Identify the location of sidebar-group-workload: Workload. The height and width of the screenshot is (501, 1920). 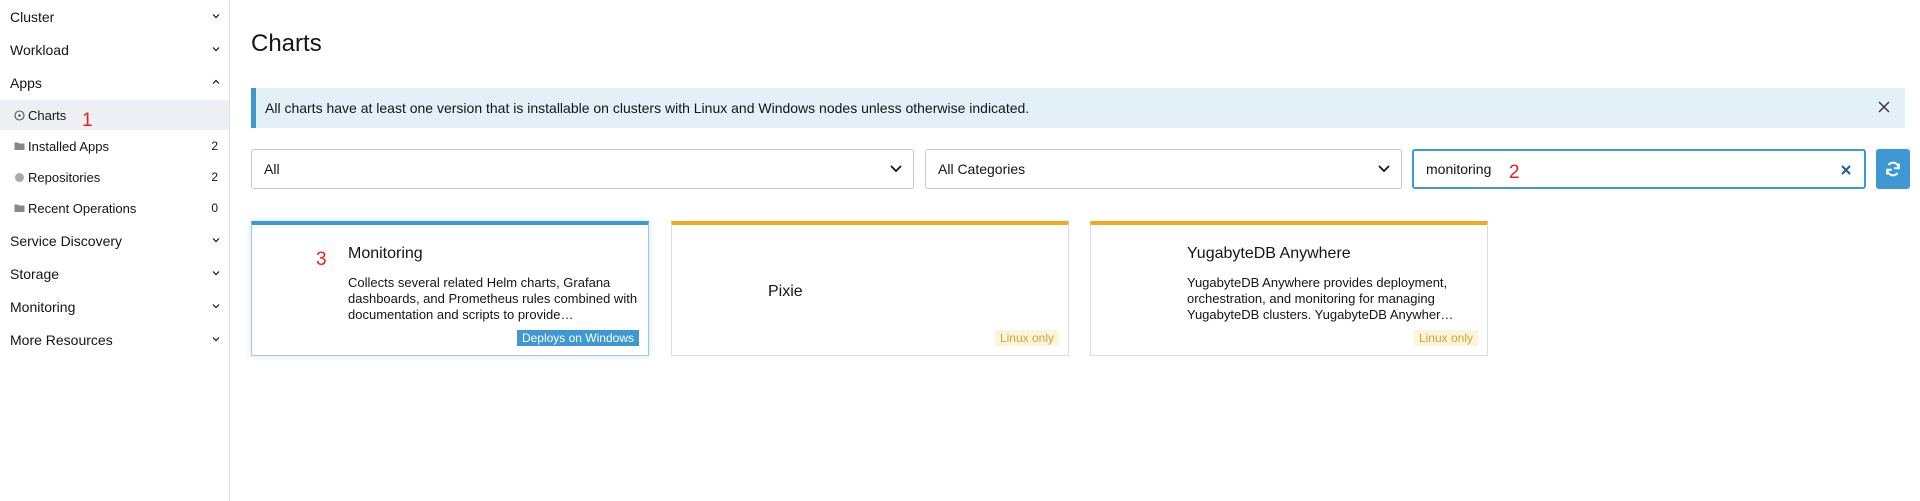
(114, 50).